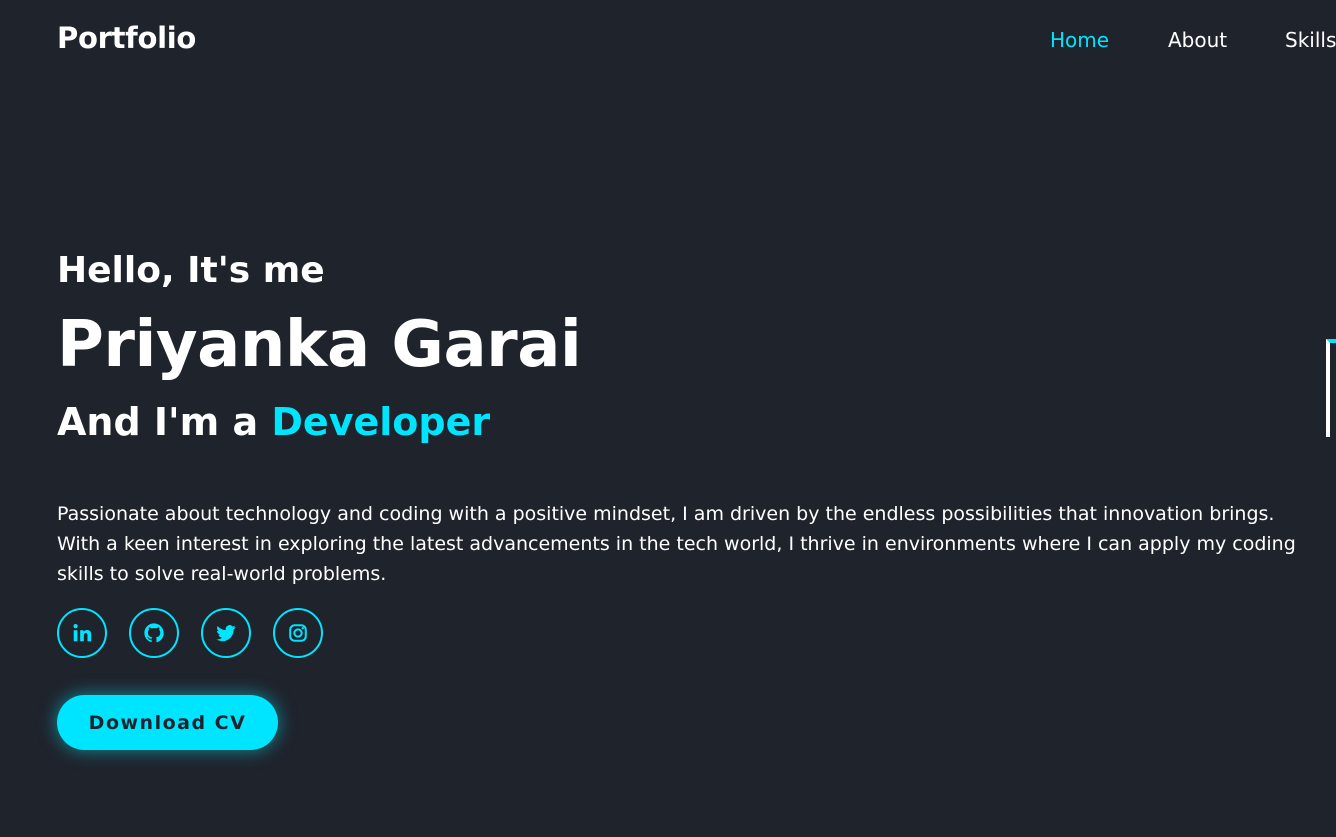 This screenshot has height=837, width=1336. What do you see at coordinates (668, 40) in the screenshot?
I see `site-header: Portfolio Home About Skills` at bounding box center [668, 40].